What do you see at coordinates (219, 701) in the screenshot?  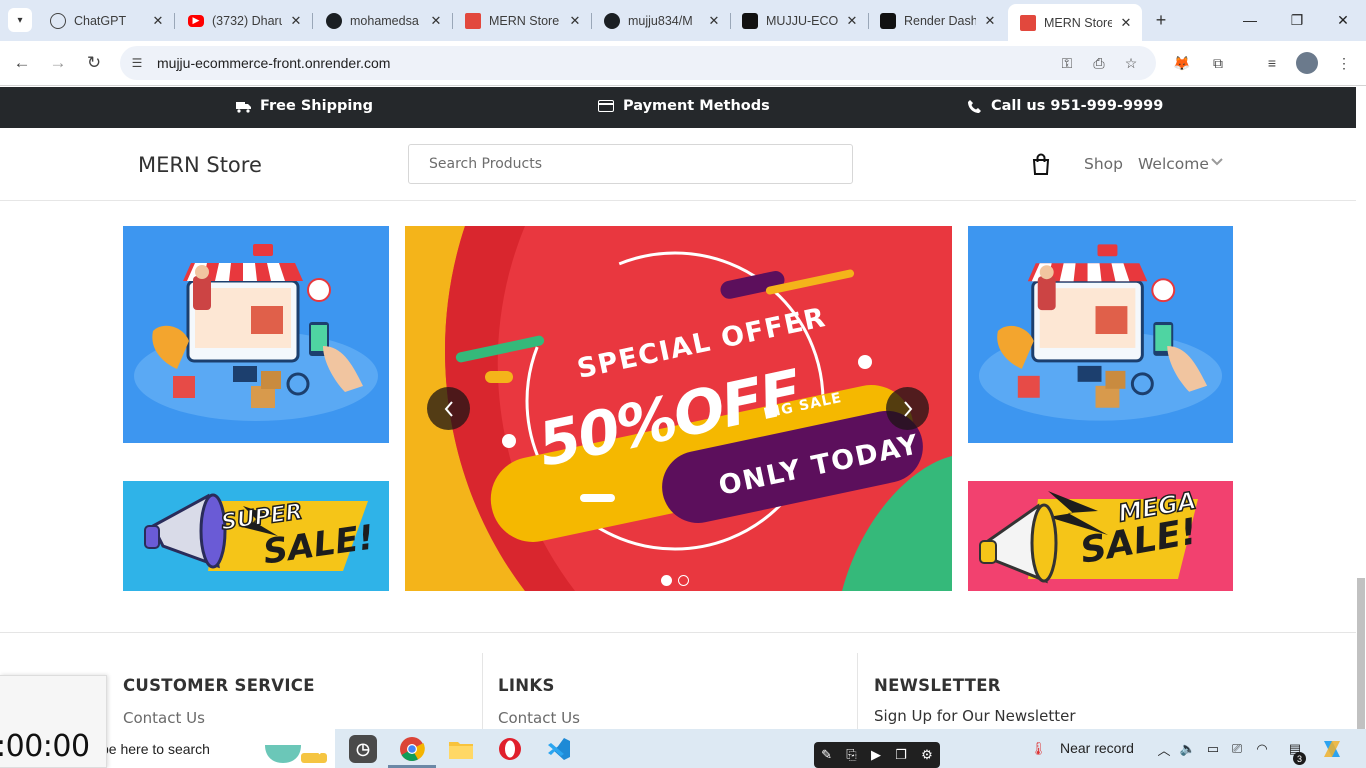 I see `footer-customer-service: CUSTOMER SERVICE Contact Us` at bounding box center [219, 701].